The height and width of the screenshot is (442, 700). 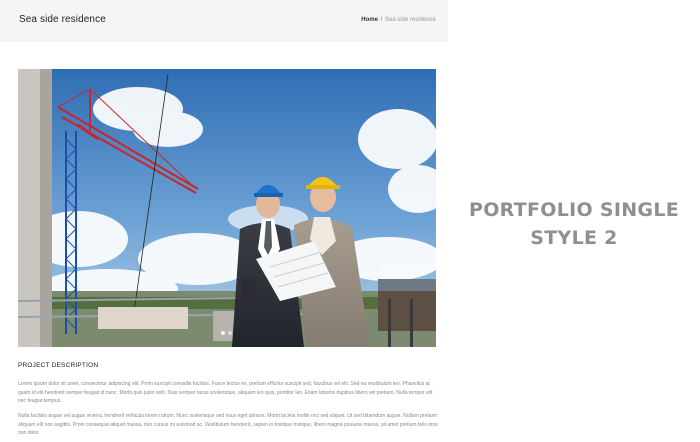 I want to click on portfolio-style-title: PORTFOLIO SINGLE STYLE 2, so click(x=574, y=224).